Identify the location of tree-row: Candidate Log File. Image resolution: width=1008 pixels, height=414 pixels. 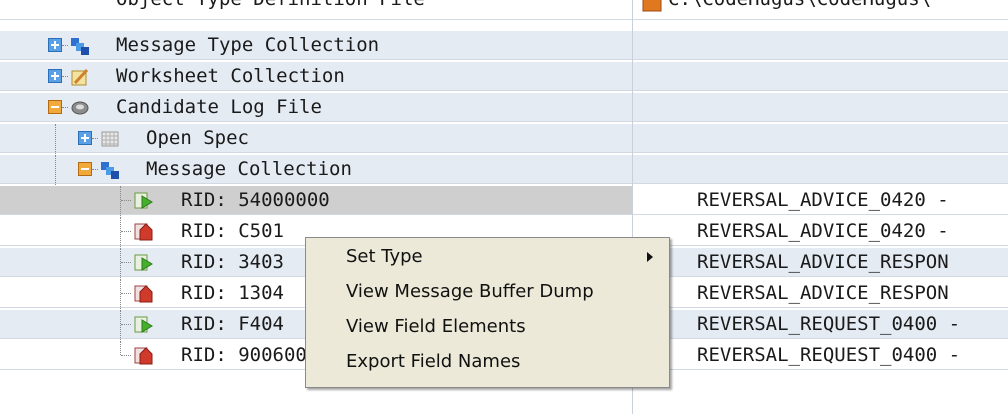
(504, 107).